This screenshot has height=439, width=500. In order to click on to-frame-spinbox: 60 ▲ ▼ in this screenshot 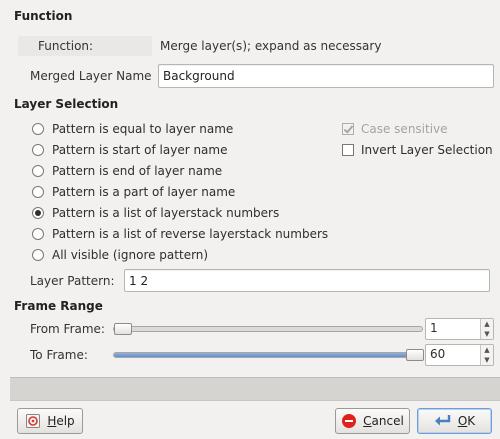, I will do `click(459, 355)`.